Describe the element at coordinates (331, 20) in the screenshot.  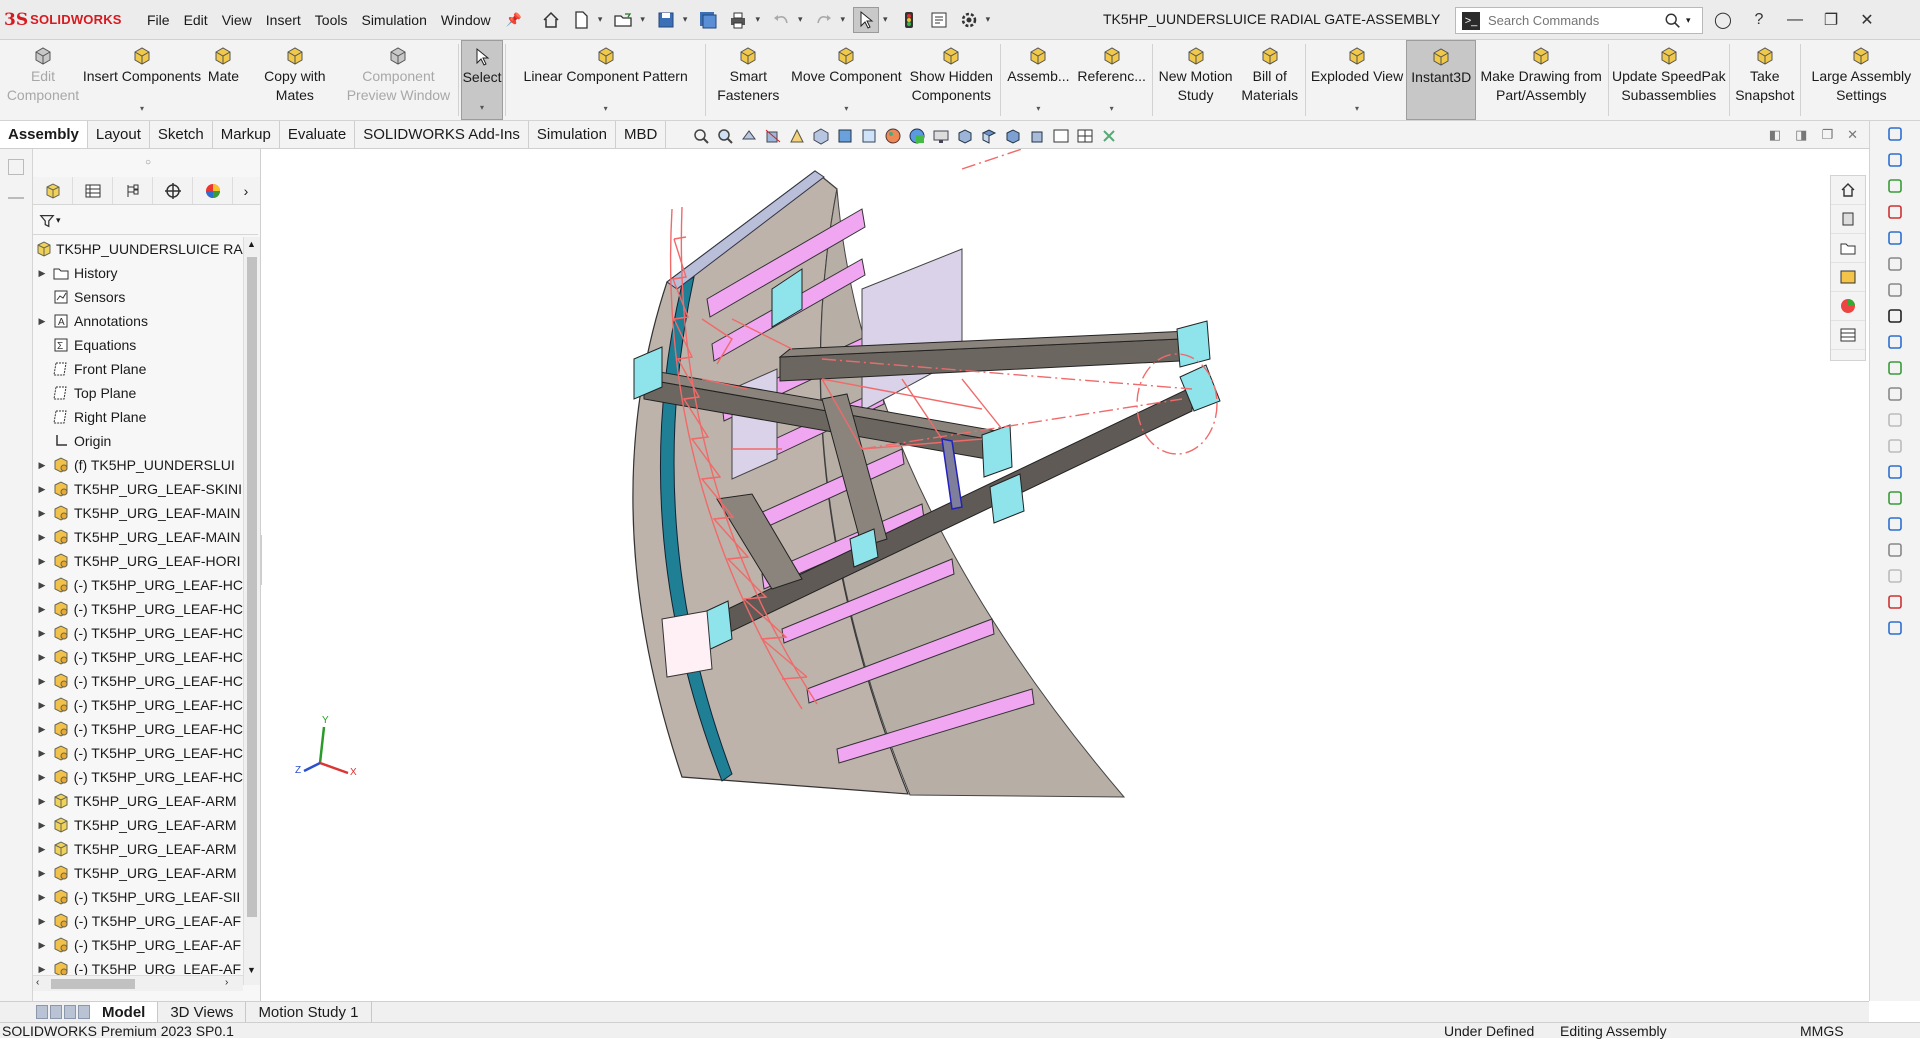
I see `menu-tools: Tools` at that location.